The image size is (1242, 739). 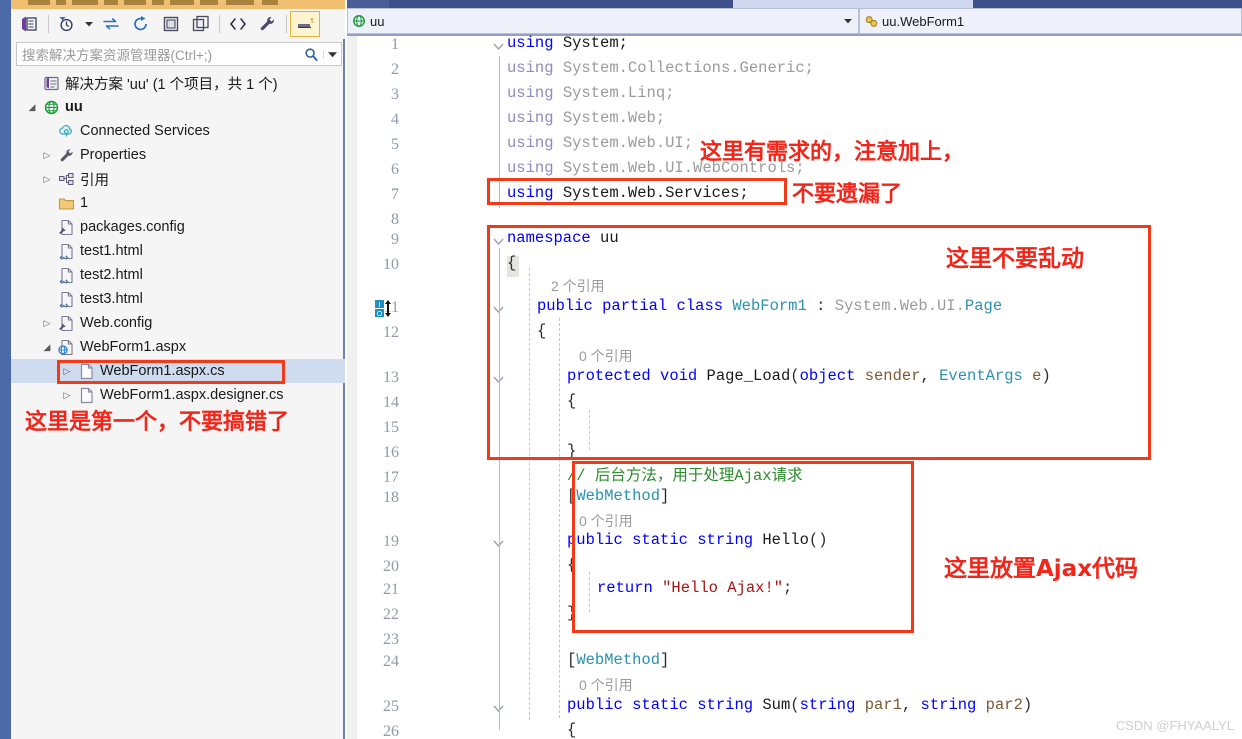 I want to click on codelens-reference-count: 2 个引用, so click(x=578, y=286).